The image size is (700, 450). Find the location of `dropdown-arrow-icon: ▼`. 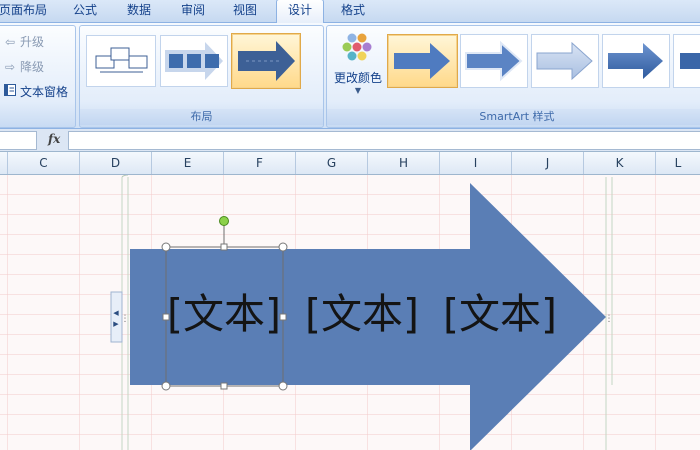

dropdown-arrow-icon: ▼ is located at coordinates (358, 90).